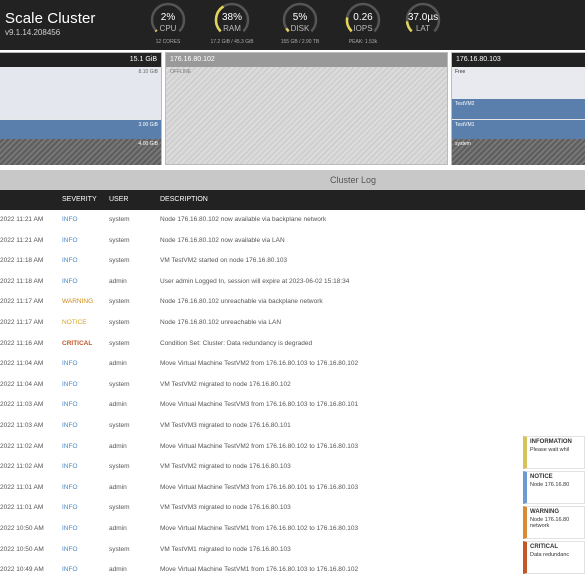 This screenshot has width=585, height=585. I want to click on legend-critical: CRITICAL Data redundanc, so click(554, 557).